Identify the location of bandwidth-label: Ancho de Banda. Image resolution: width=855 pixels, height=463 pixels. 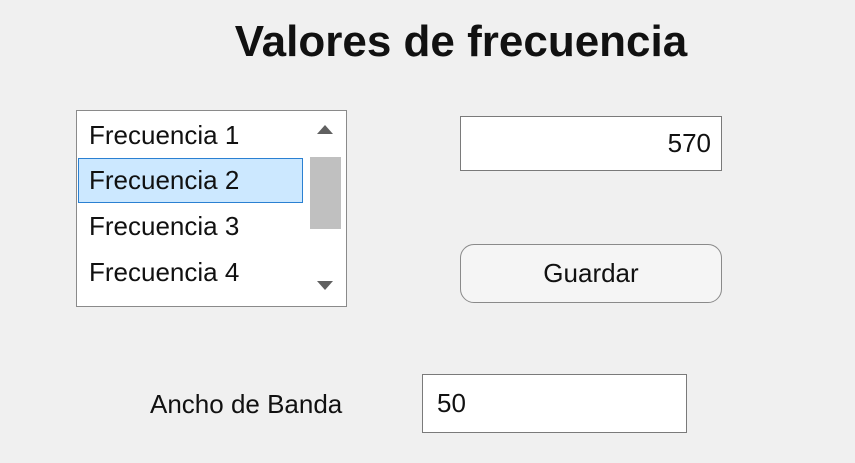
(246, 404).